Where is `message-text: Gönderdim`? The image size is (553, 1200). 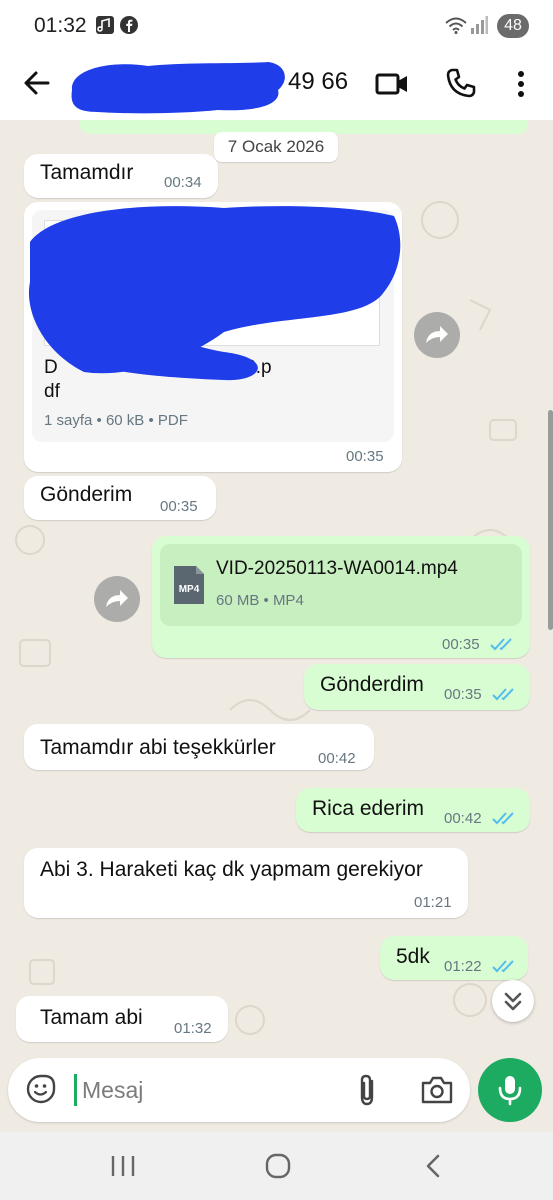 message-text: Gönderdim is located at coordinates (372, 684).